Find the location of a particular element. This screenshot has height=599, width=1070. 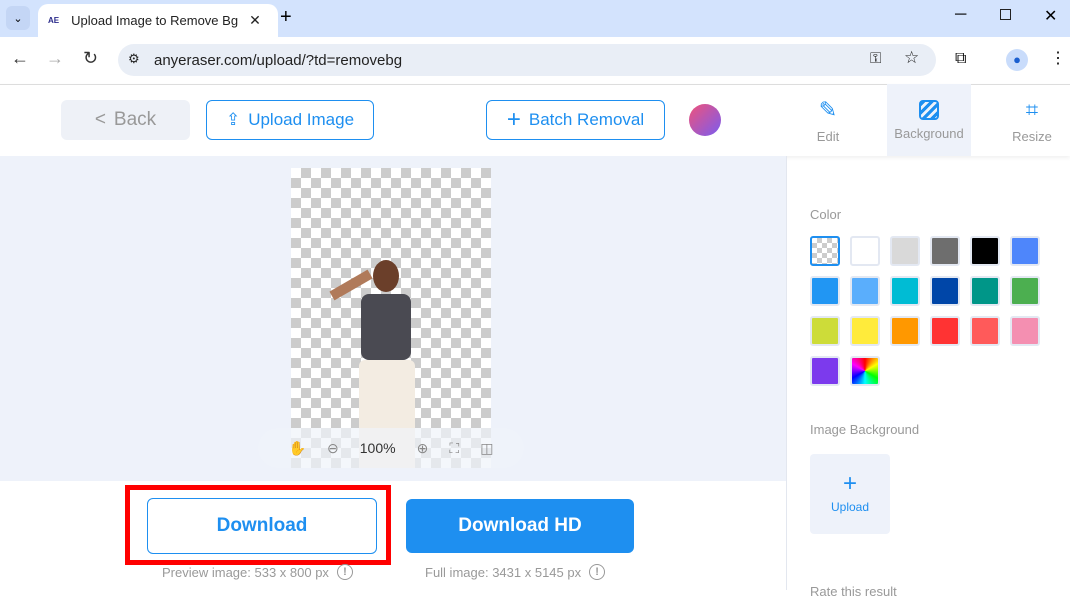

preview-note: Preview image: 533 x 800 px! is located at coordinates (257, 572).